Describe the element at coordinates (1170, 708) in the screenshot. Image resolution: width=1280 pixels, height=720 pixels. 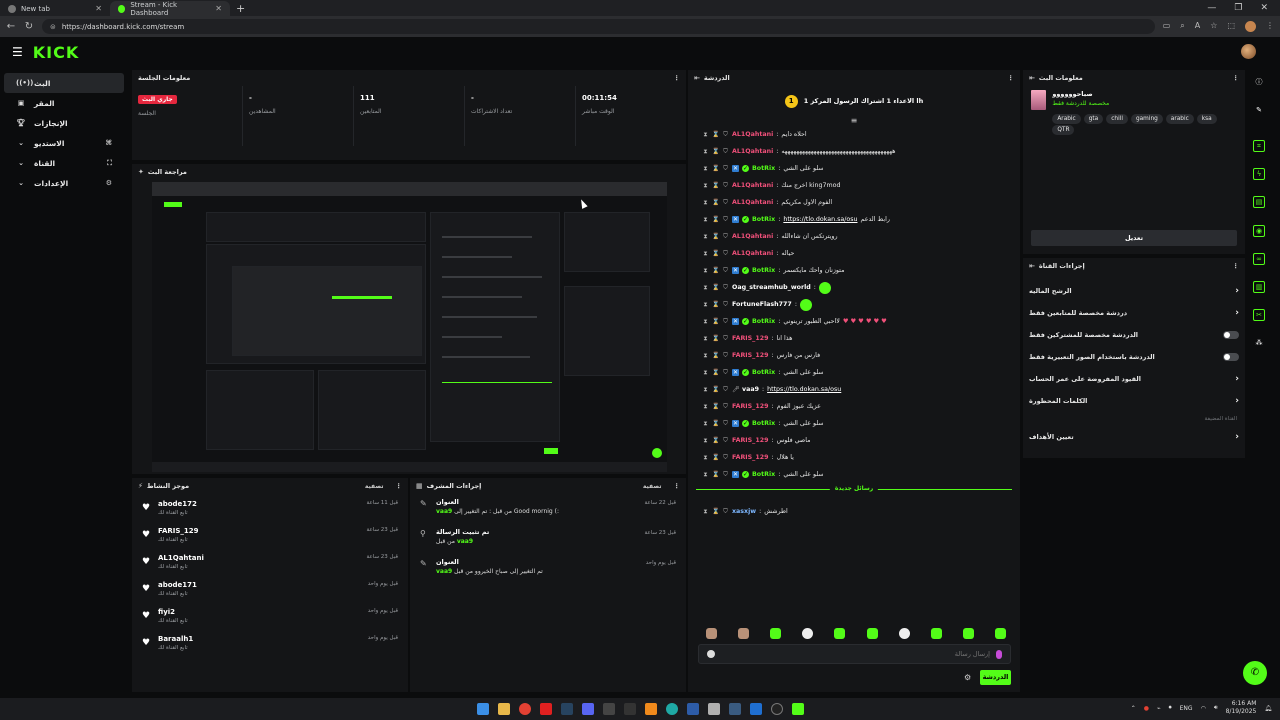
I see `mic-tray-icon: ⏺` at that location.